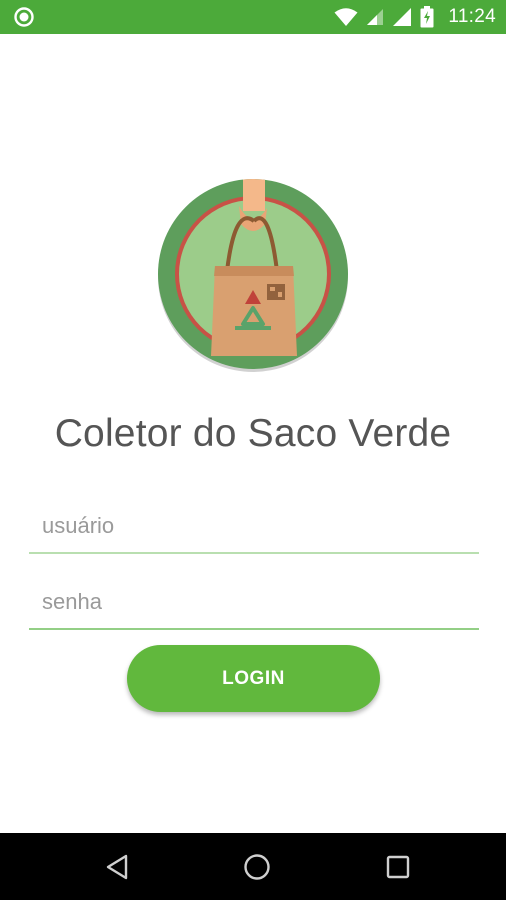 This screenshot has width=506, height=900. What do you see at coordinates (472, 16) in the screenshot?
I see `status-time: 11:24` at bounding box center [472, 16].